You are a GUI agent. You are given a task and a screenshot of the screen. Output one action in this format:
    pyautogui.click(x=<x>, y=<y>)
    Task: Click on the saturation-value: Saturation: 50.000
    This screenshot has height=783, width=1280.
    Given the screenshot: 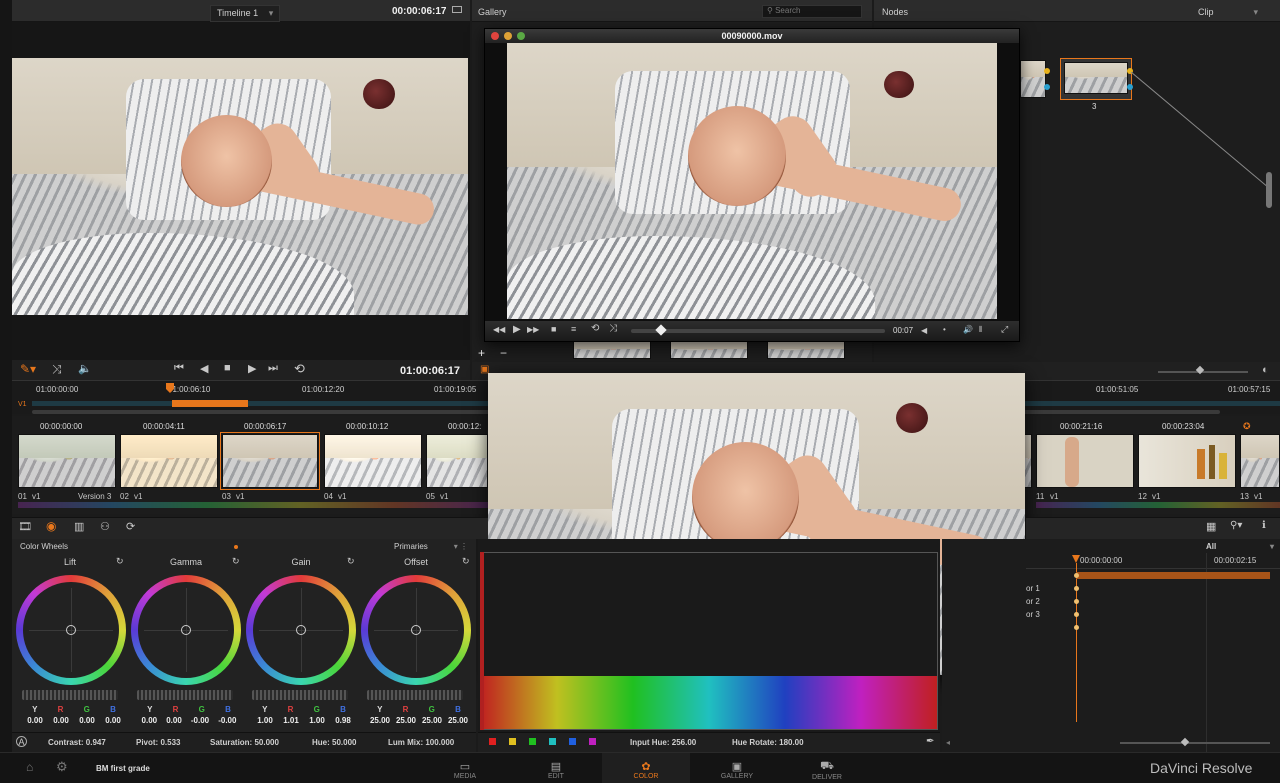 What is the action you would take?
    pyautogui.click(x=244, y=742)
    